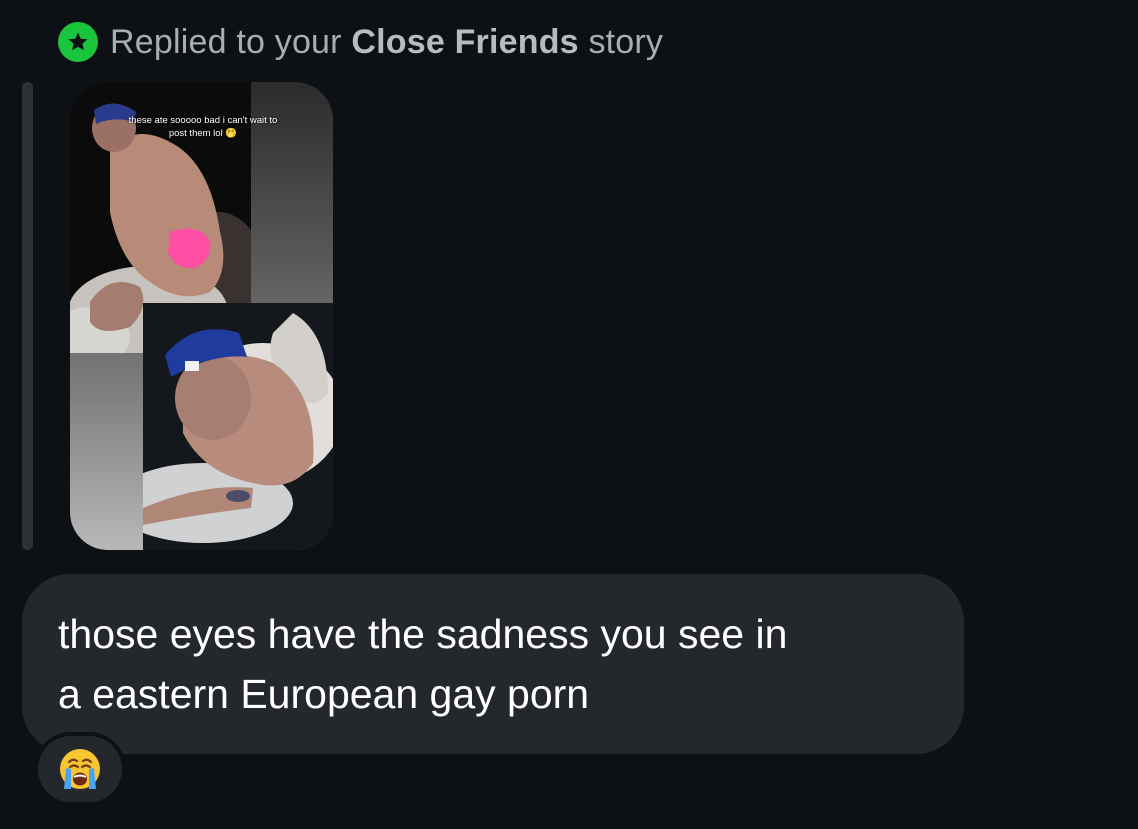 The image size is (1138, 829). I want to click on reply-header-text: Replied to your Close Friends story, so click(386, 42).